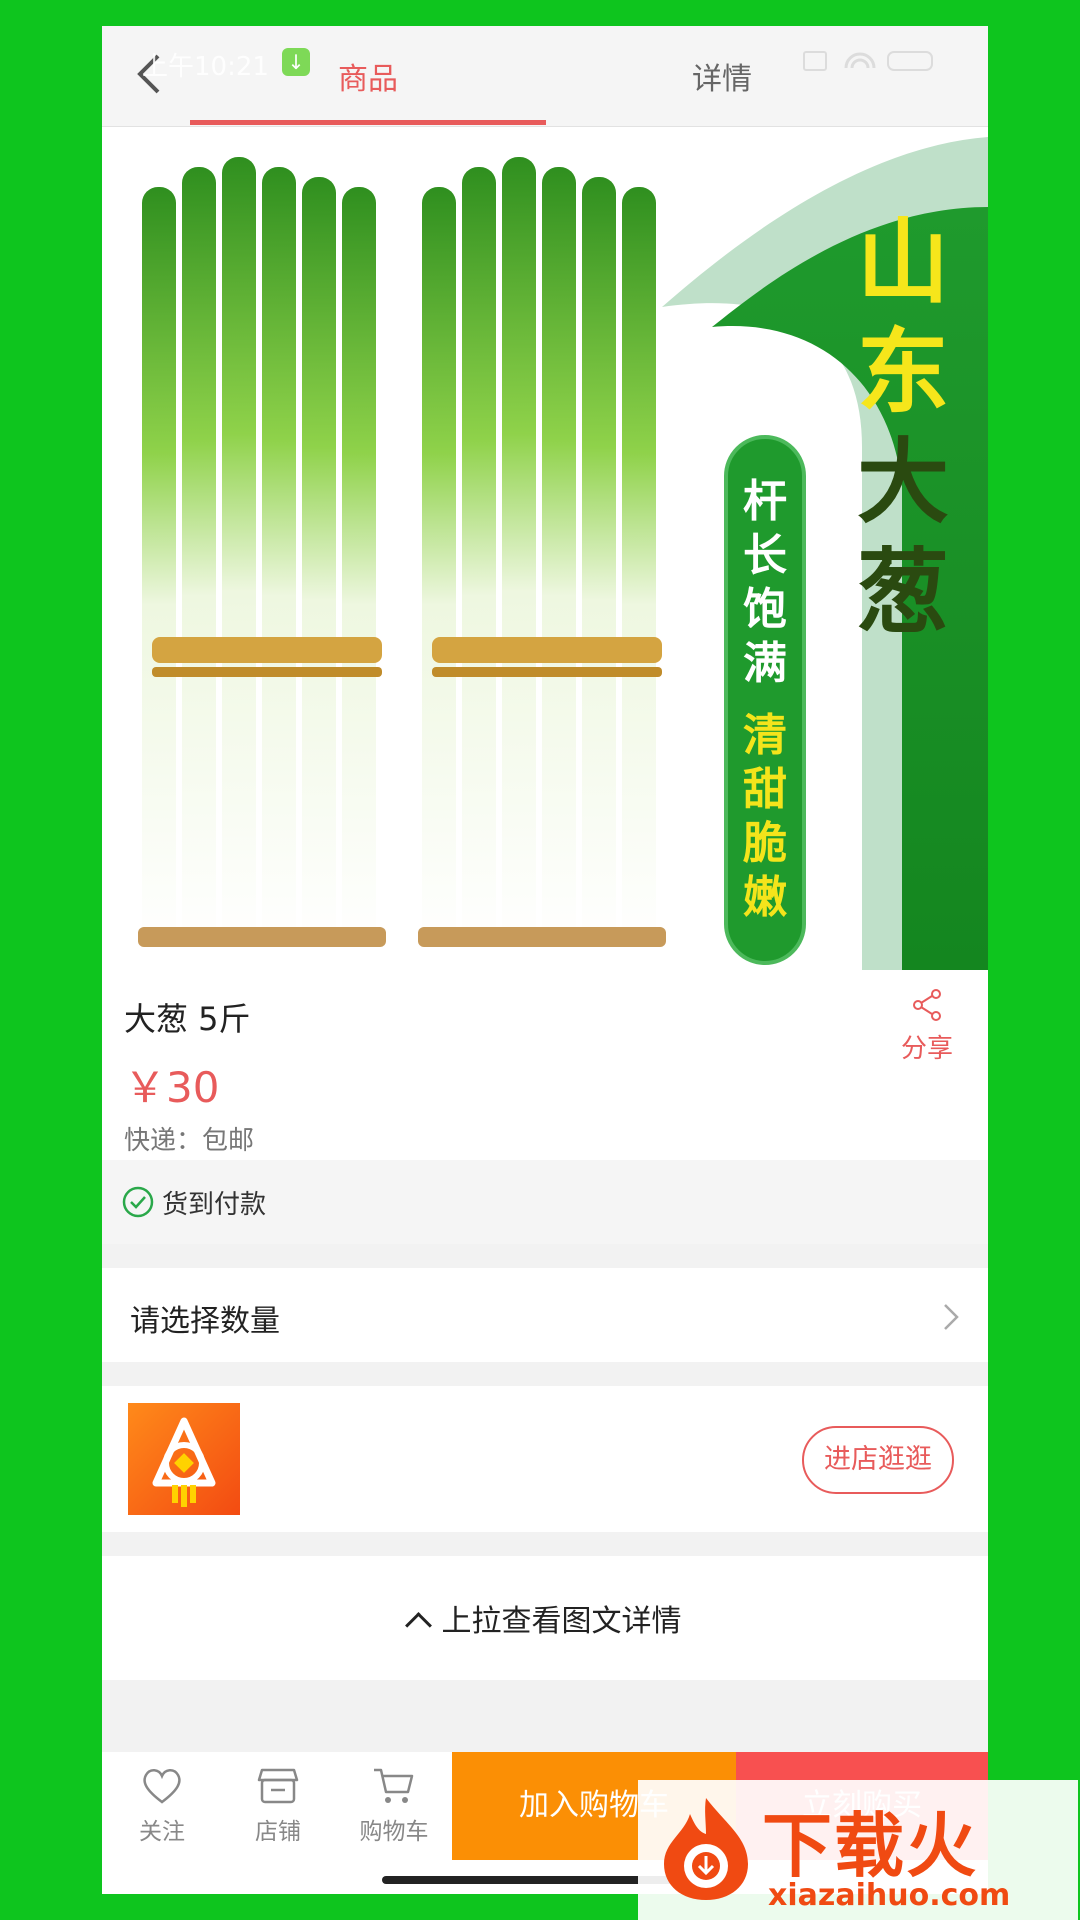 The width and height of the screenshot is (1080, 1920). I want to click on hero-title-char: 葱, so click(902, 592).